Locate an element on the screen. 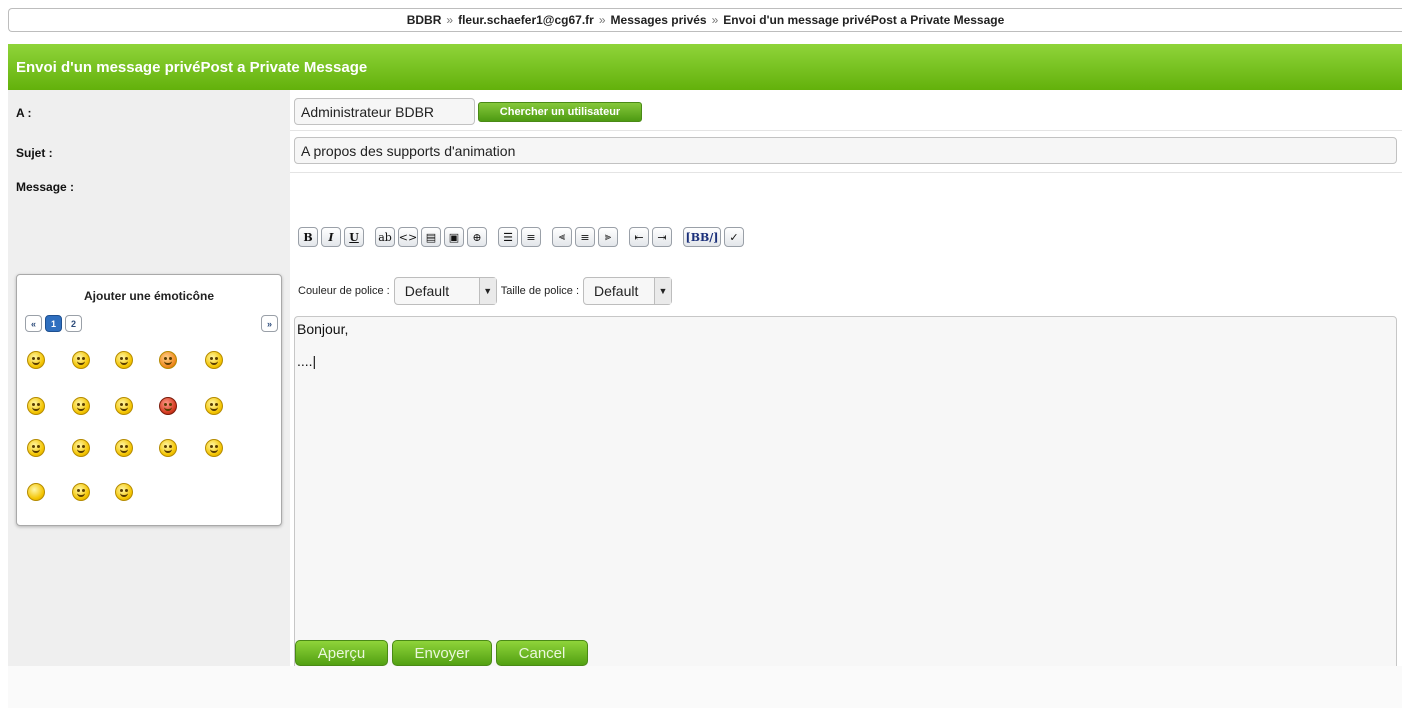 This screenshot has width=1402, height=708. eek-icon is located at coordinates (124, 406).